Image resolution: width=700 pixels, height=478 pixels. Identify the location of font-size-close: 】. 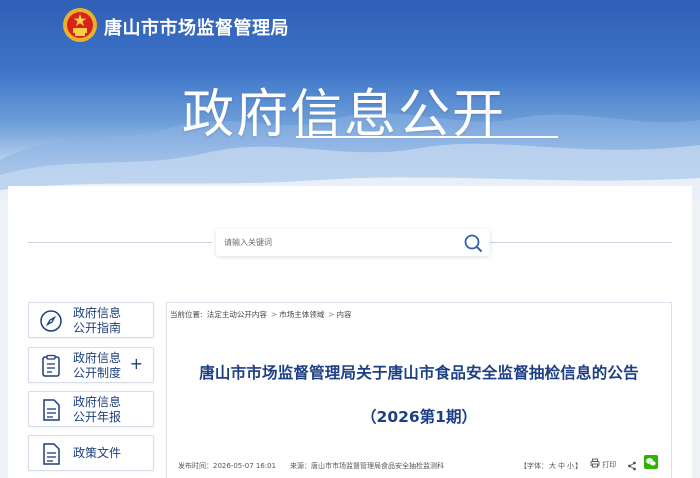
(578, 466).